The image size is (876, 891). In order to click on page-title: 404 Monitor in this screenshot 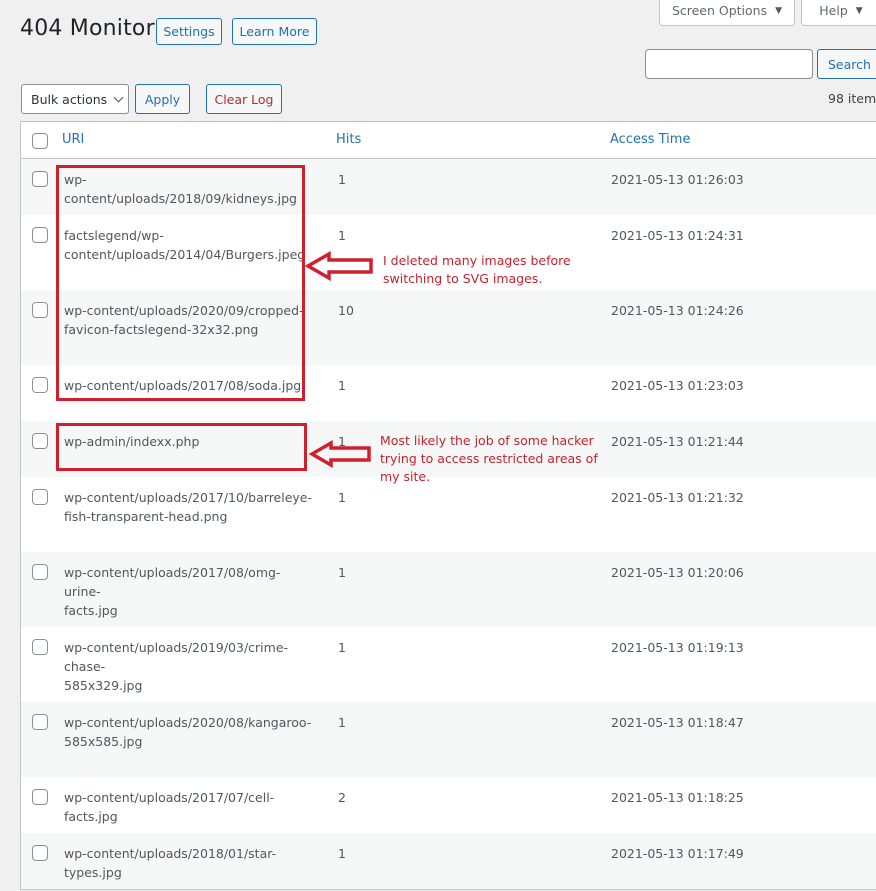, I will do `click(87, 28)`.